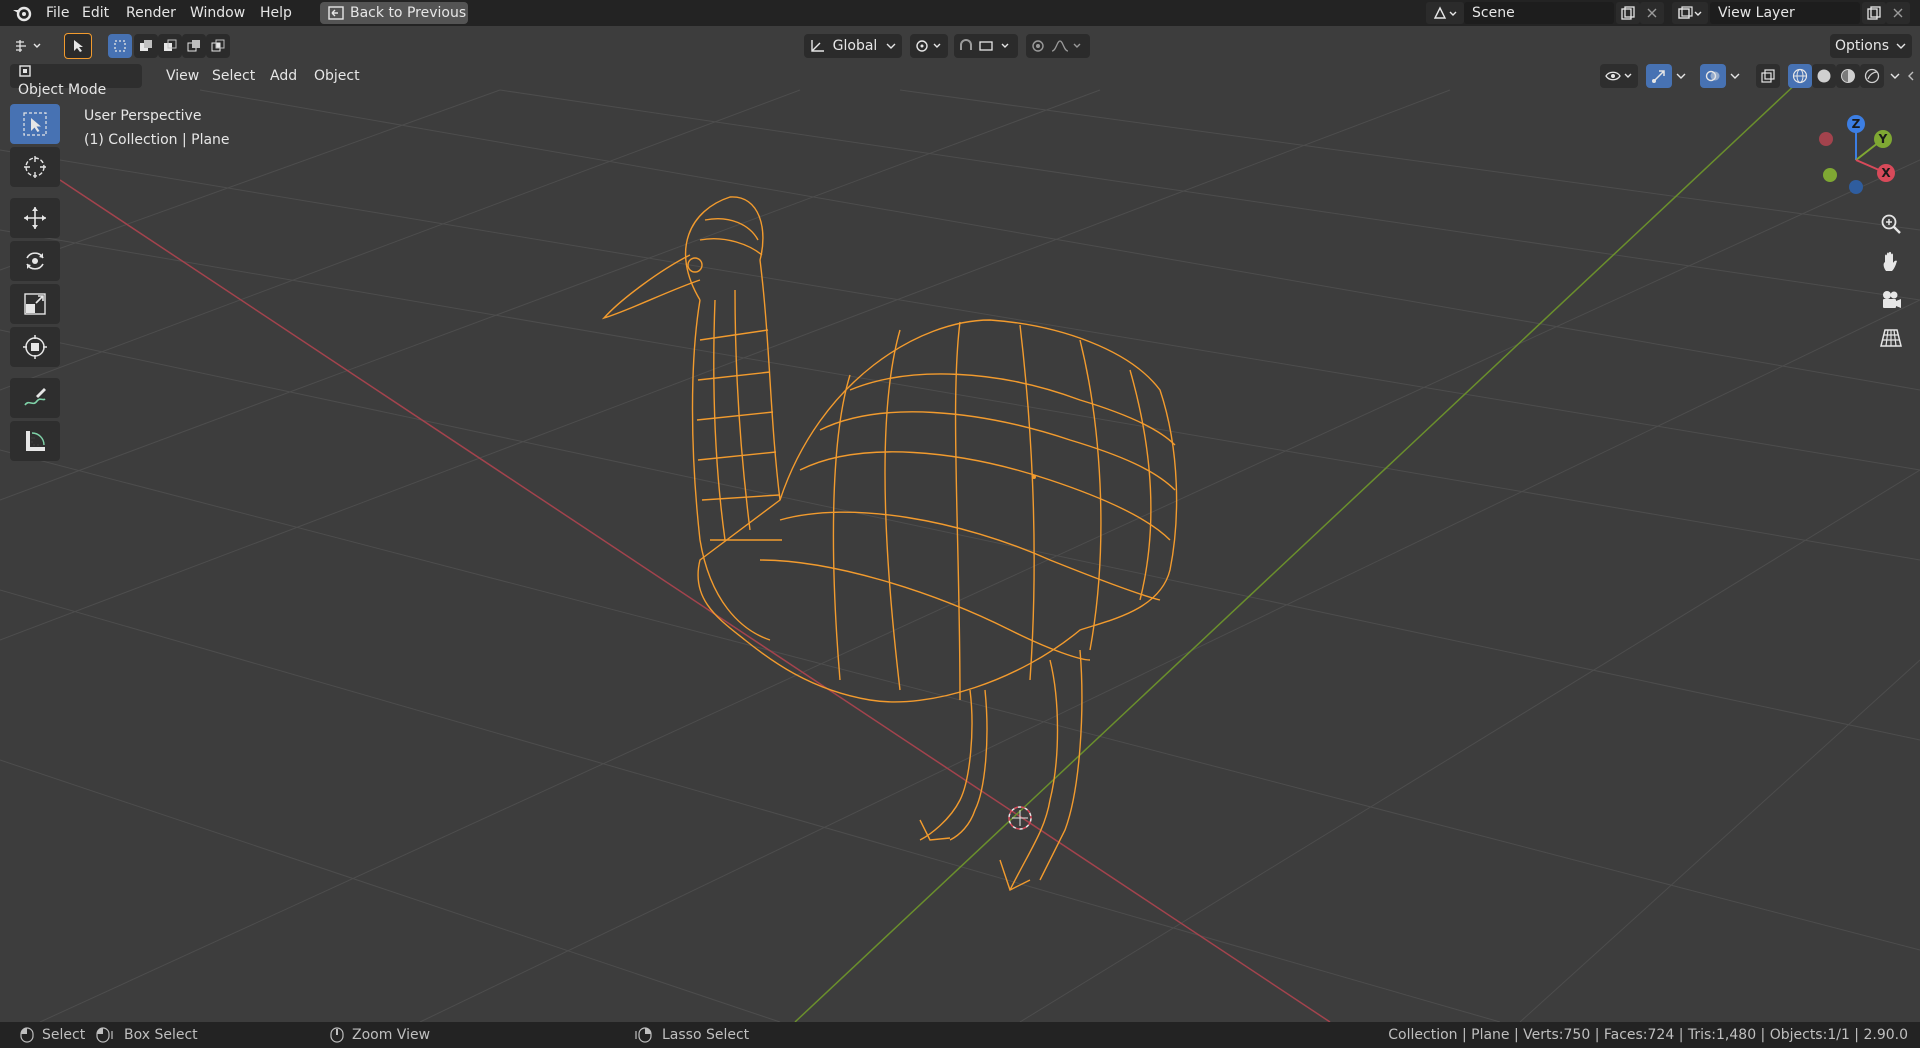  I want to click on snapping-toggle, so click(986, 46).